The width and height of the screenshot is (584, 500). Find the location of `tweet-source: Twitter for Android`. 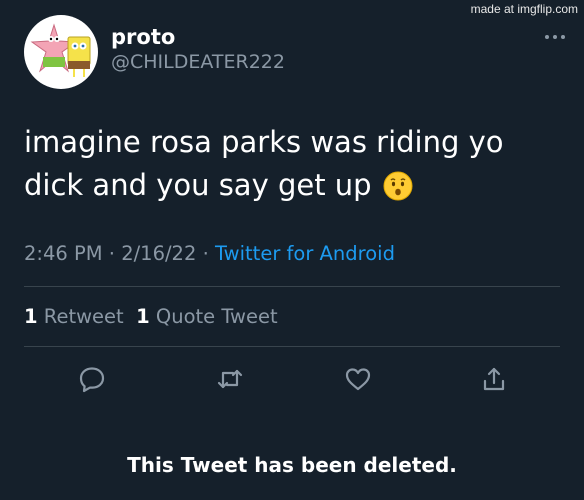

tweet-source: Twitter for Android is located at coordinates (305, 253).